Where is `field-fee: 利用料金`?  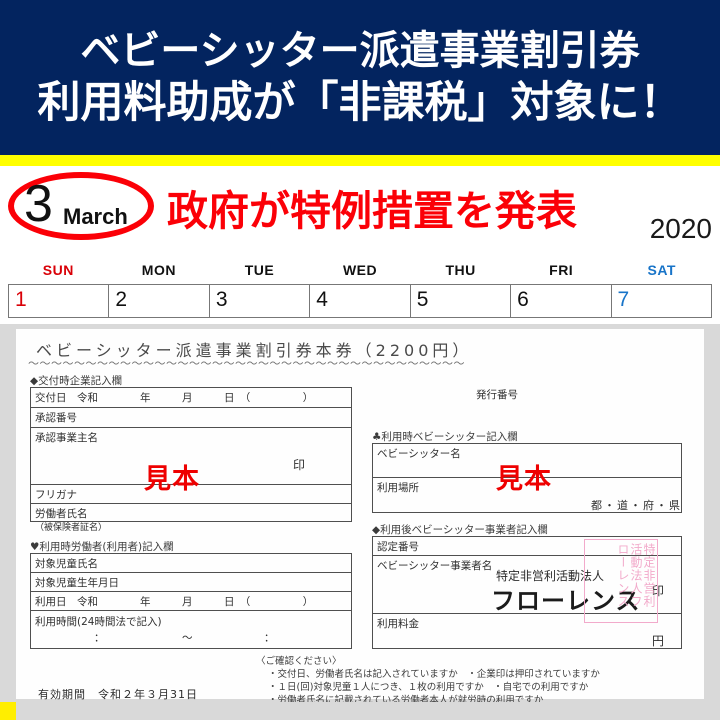 field-fee: 利用料金 is located at coordinates (398, 624).